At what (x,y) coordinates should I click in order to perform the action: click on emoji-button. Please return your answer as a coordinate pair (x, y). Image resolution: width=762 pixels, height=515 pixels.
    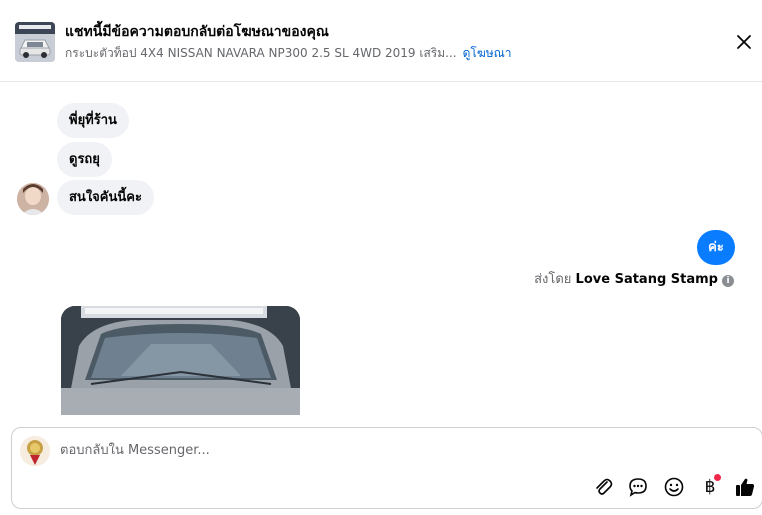
    Looking at the image, I should click on (674, 487).